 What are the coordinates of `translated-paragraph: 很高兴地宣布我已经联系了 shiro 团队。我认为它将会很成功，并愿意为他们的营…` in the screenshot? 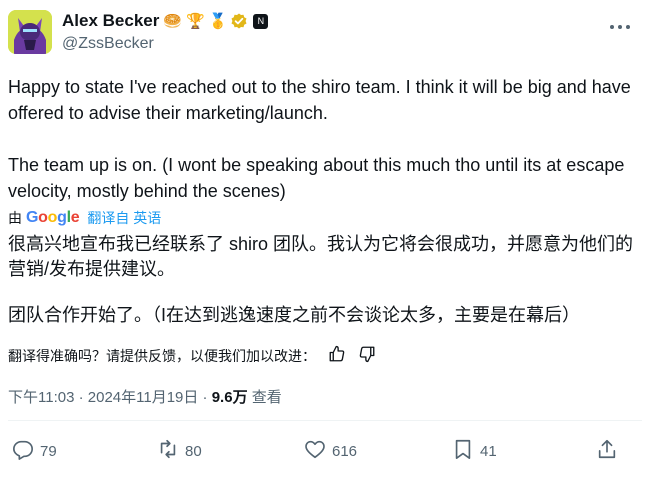 It's located at (321, 256).